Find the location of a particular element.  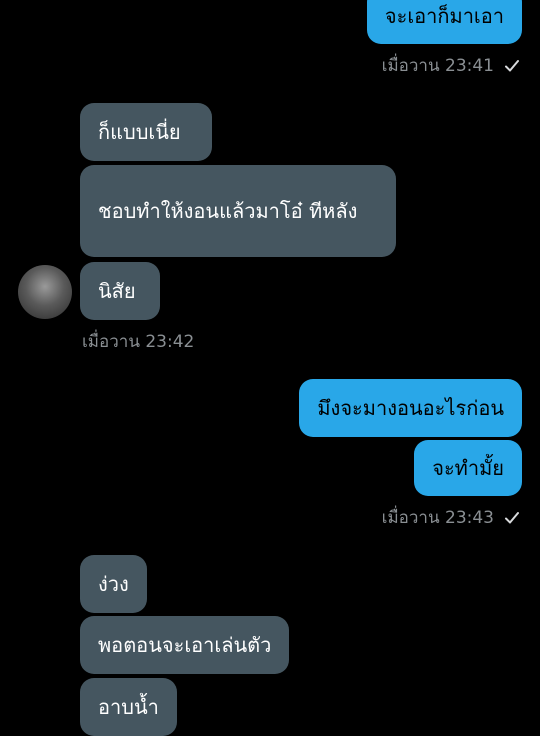

message-incoming: ก็แบบเนี่ย is located at coordinates (146, 132).